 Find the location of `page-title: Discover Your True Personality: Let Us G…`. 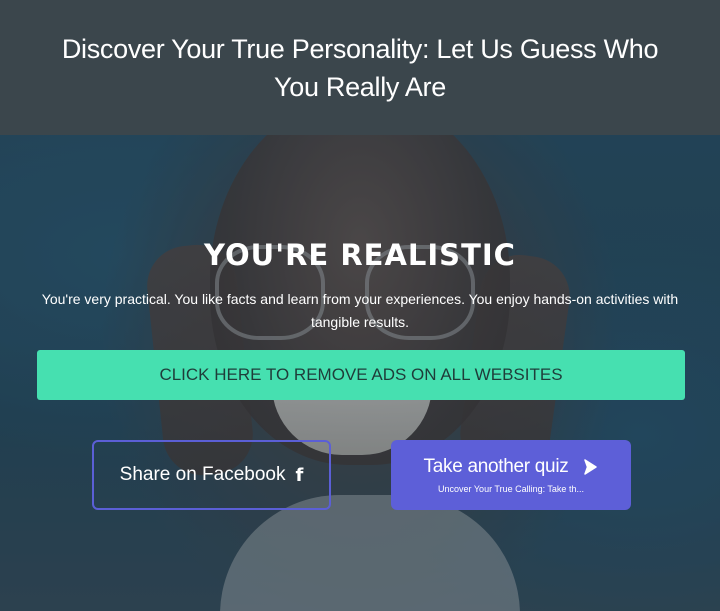

page-title: Discover Your True Personality: Let Us G… is located at coordinates (360, 67).